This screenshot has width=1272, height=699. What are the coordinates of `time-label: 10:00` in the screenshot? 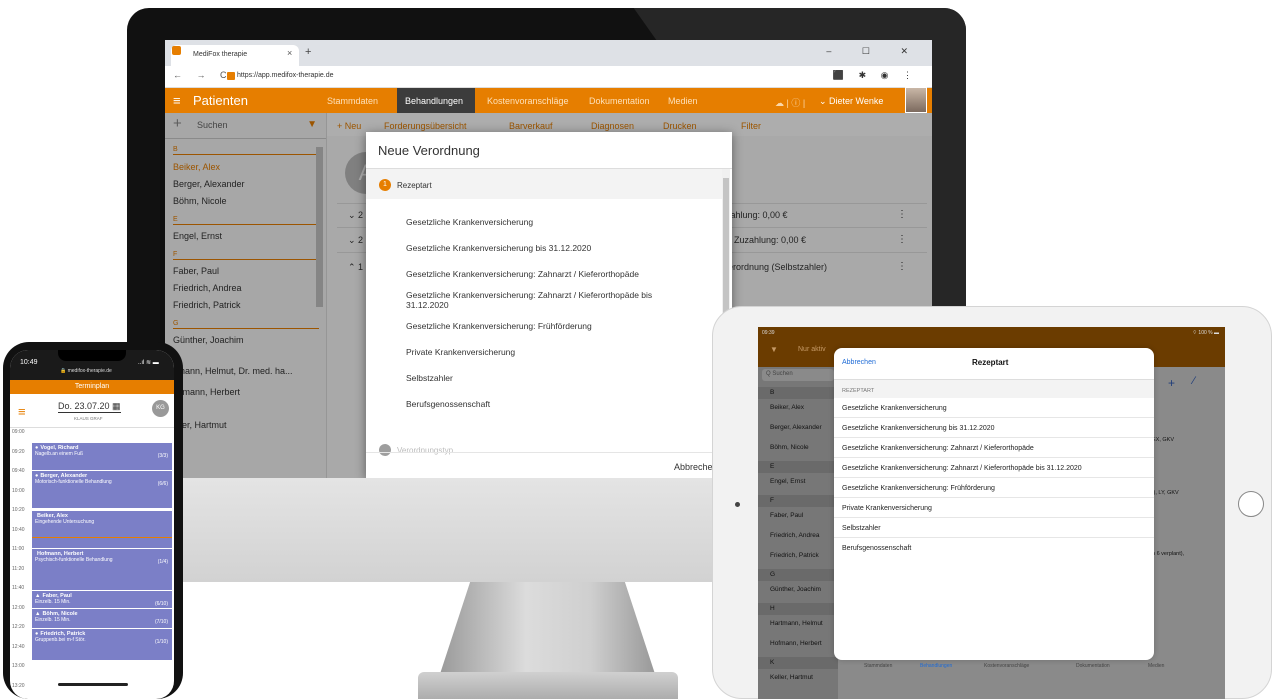 It's located at (18, 490).